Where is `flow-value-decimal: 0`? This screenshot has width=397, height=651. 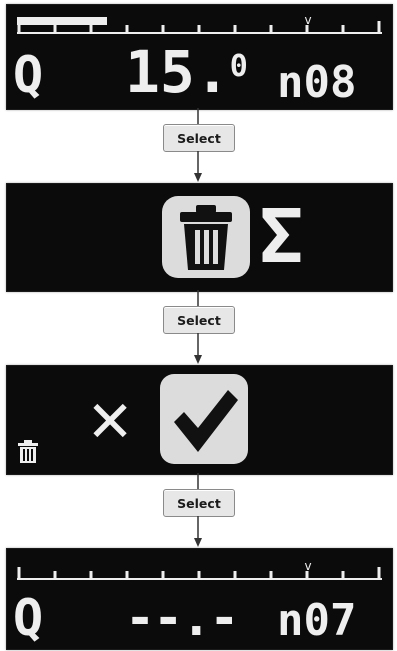 flow-value-decimal: 0 is located at coordinates (238, 66).